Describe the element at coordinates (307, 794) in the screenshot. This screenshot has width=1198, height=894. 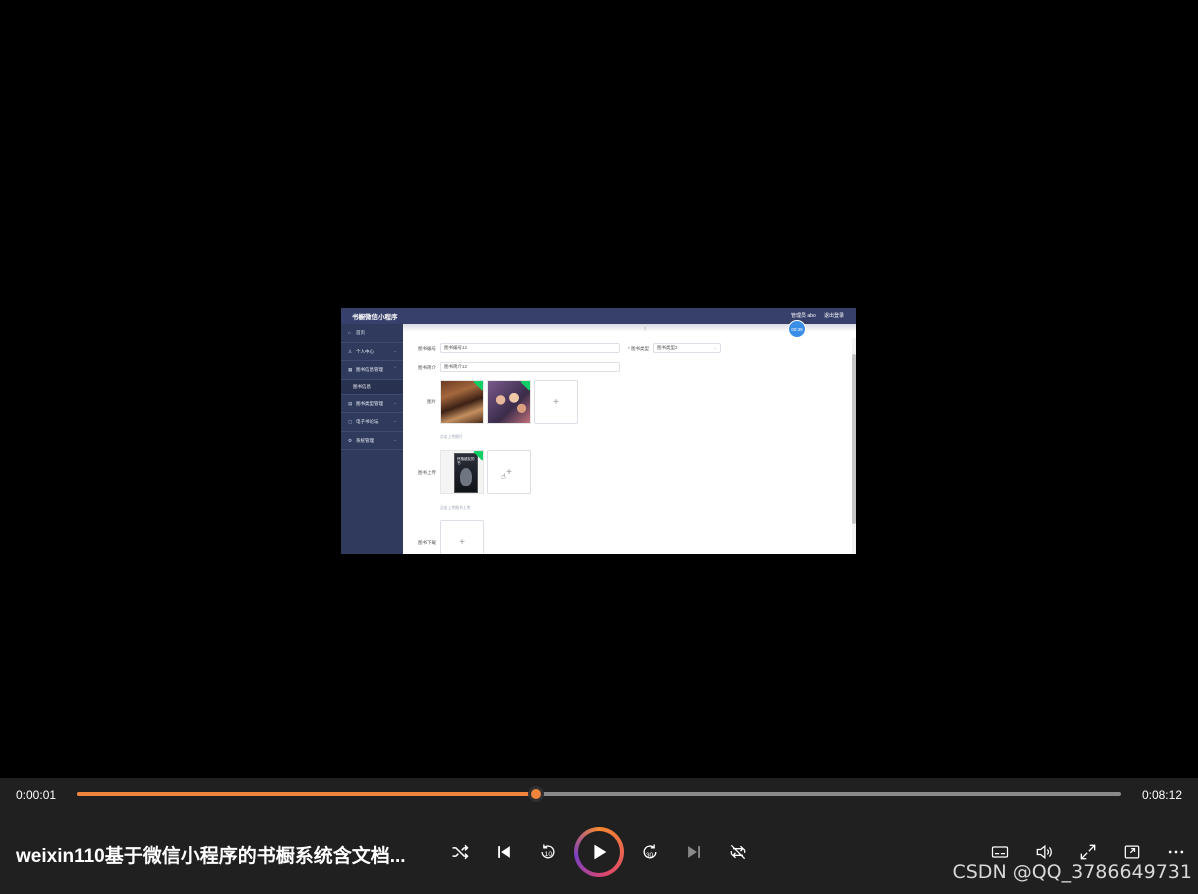
I see `seek-progress` at that location.